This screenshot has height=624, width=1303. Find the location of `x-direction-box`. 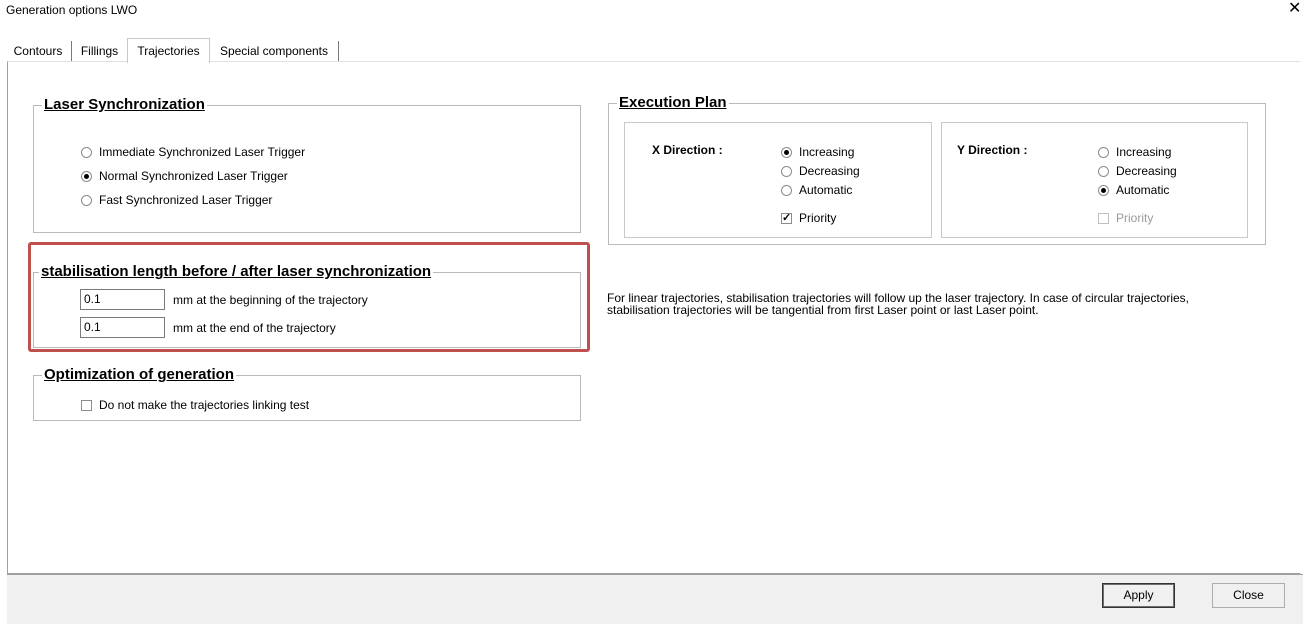

x-direction-box is located at coordinates (778, 180).